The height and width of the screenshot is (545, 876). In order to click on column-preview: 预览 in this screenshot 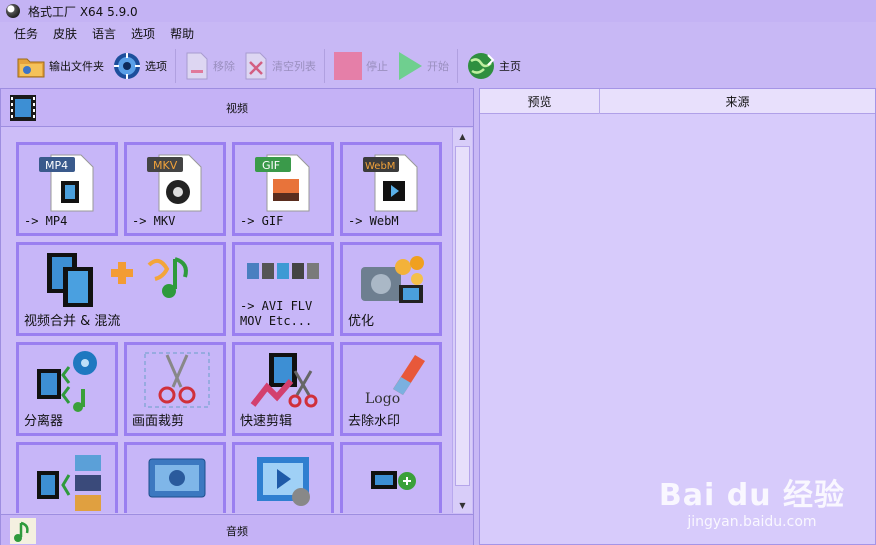, I will do `click(540, 101)`.